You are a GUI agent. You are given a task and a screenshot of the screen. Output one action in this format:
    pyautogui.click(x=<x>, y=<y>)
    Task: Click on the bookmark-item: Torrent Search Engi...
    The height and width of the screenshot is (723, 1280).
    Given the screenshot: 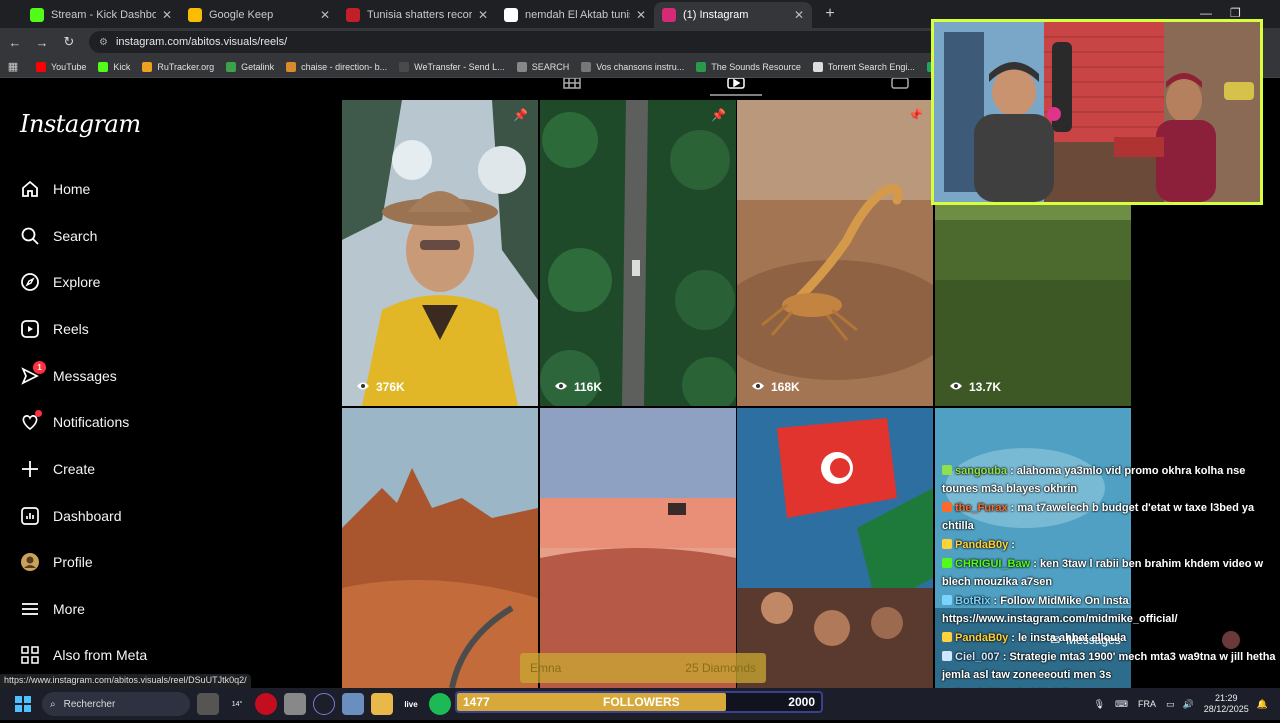 What is the action you would take?
    pyautogui.click(x=863, y=66)
    